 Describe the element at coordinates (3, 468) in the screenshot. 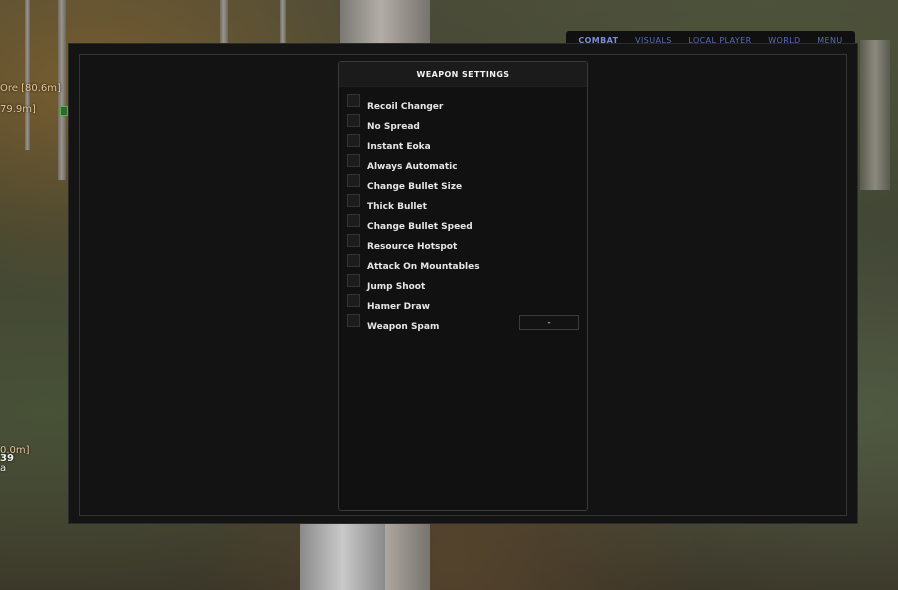

I see `lower-text-label: a` at that location.